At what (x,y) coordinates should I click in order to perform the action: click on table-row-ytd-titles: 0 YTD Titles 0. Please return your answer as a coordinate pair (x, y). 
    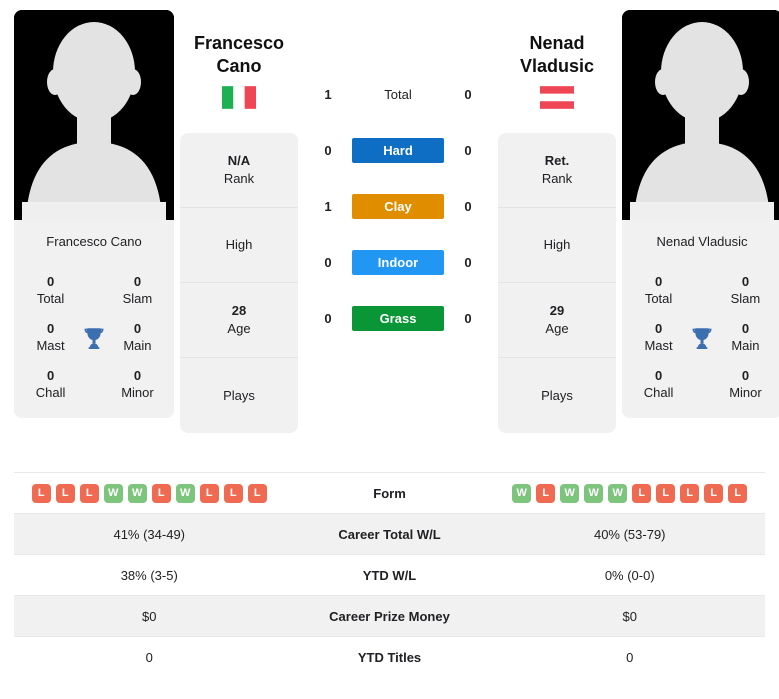
    Looking at the image, I should click on (389, 656).